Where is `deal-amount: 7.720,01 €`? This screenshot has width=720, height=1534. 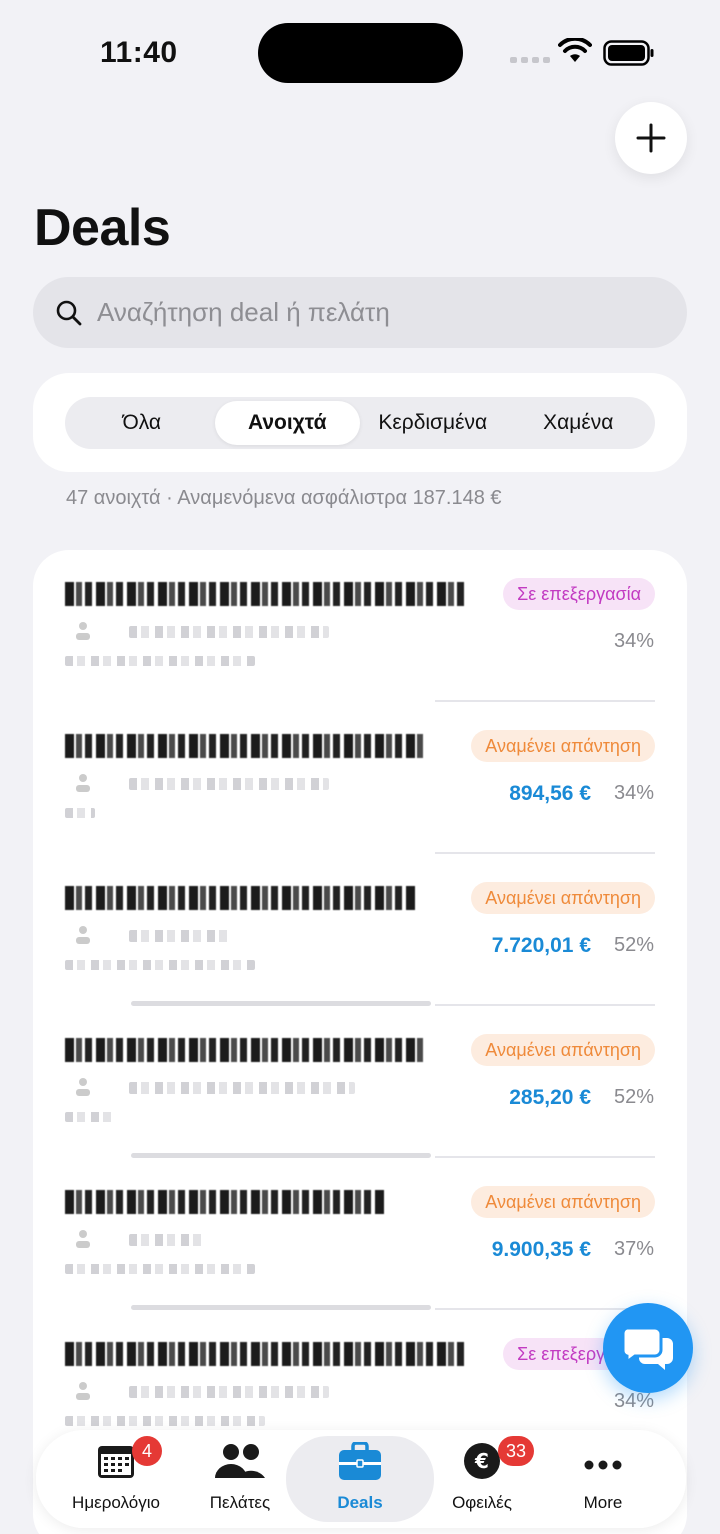 deal-amount: 7.720,01 € is located at coordinates (541, 945).